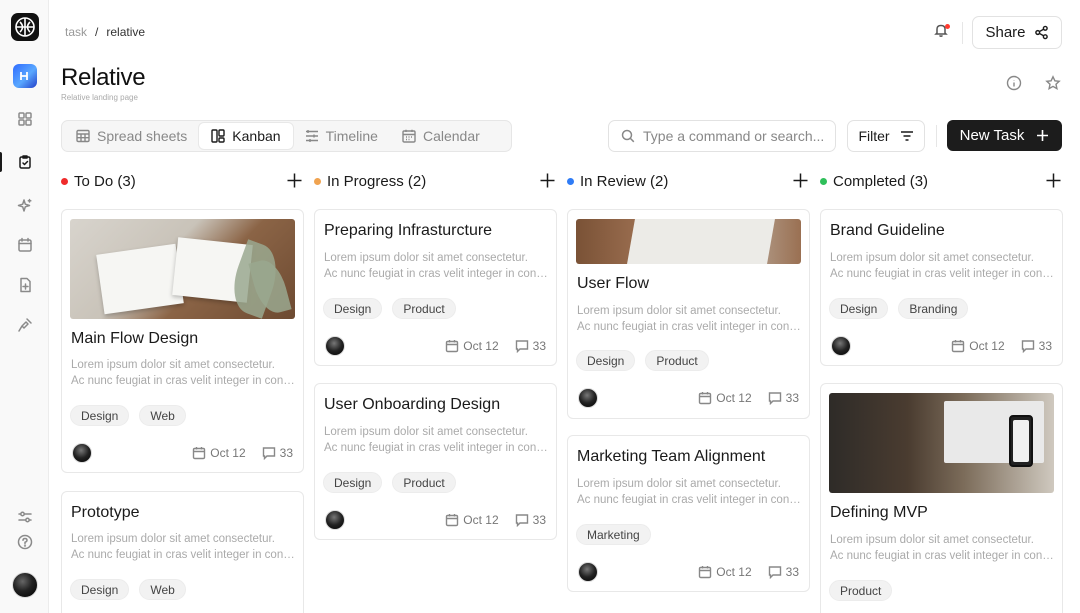  I want to click on kanban-icon, so click(218, 136).